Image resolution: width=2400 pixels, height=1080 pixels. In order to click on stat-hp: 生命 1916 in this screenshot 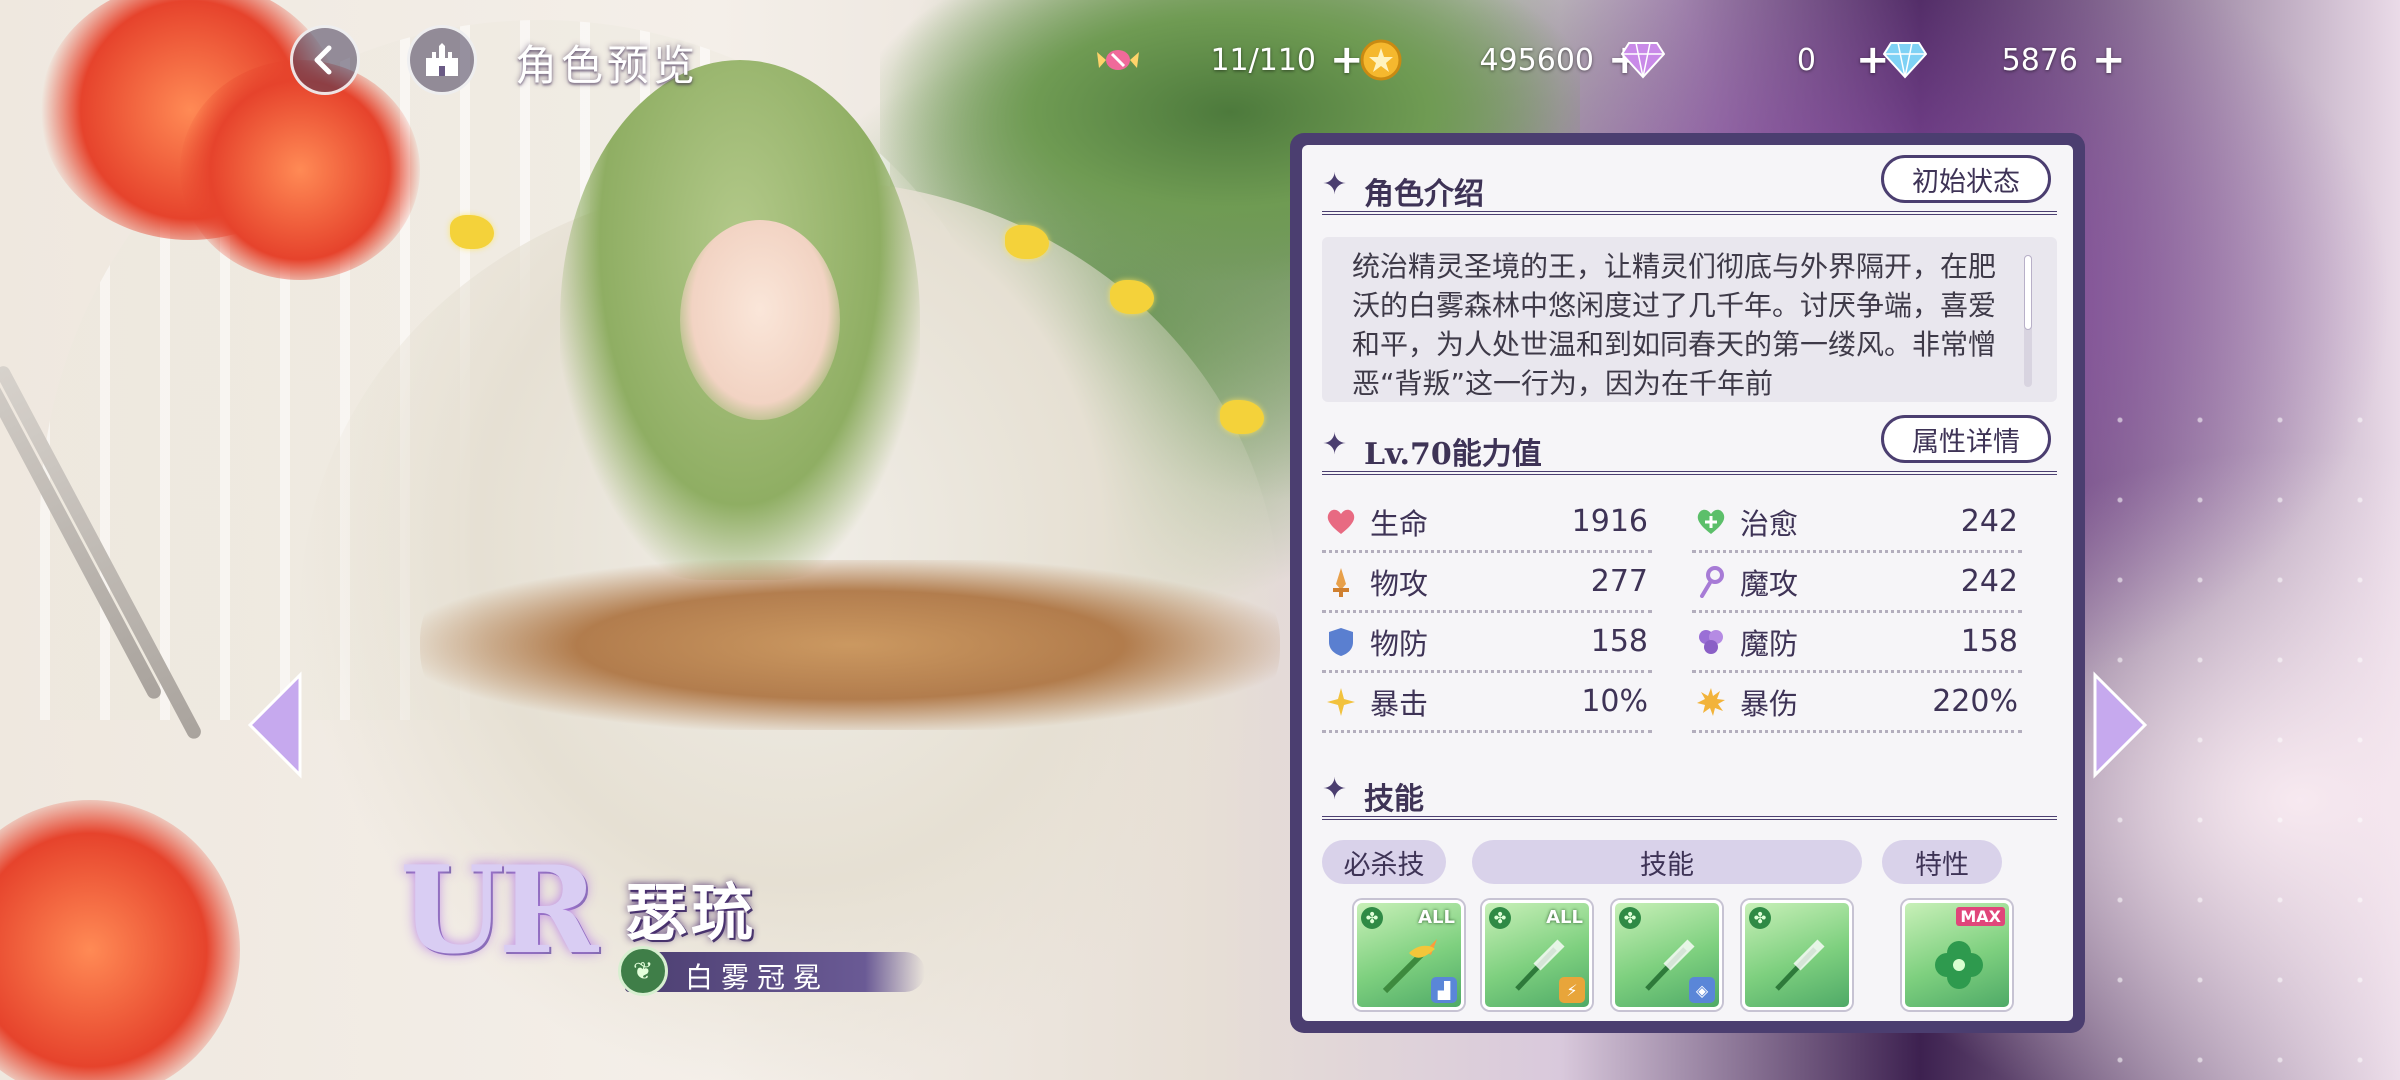, I will do `click(1487, 523)`.